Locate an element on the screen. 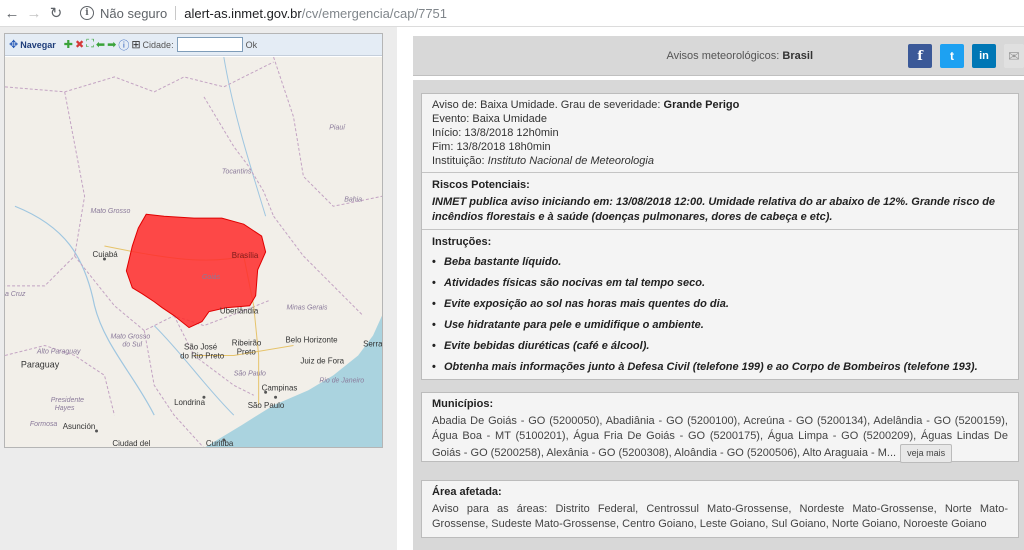 The width and height of the screenshot is (1024, 550). instructions-title: Instruções: is located at coordinates (462, 242).